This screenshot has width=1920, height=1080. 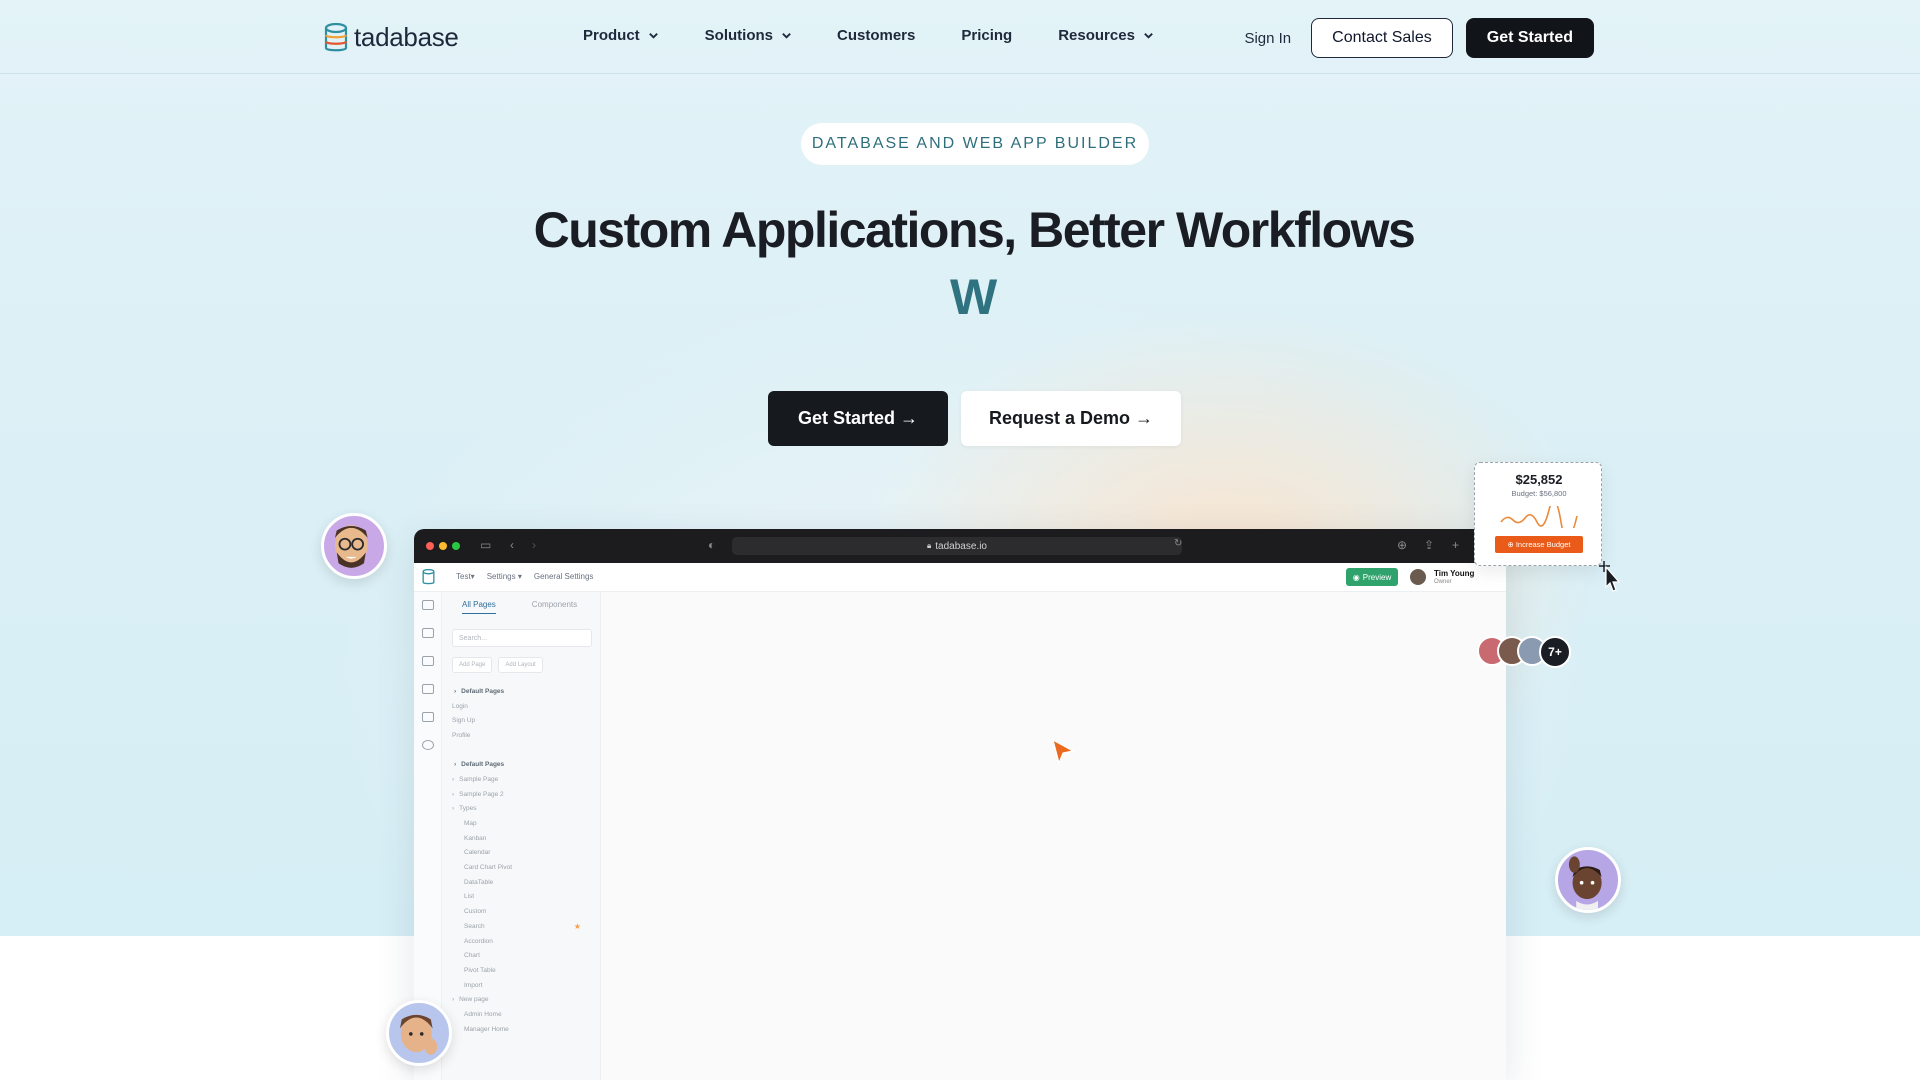 I want to click on list-item: › Sample Page 2, so click(x=521, y=794).